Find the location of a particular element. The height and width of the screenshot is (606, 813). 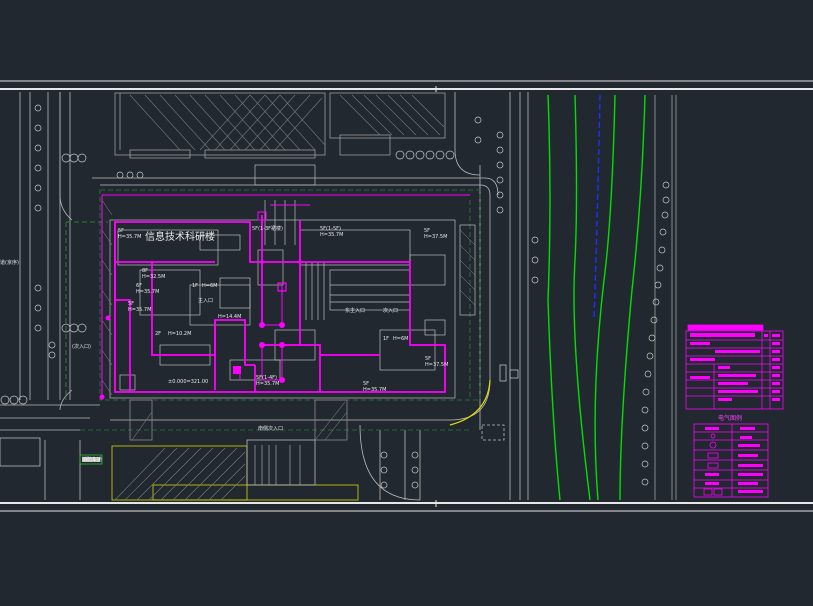

left-street-lines is located at coordinates (50, 296).